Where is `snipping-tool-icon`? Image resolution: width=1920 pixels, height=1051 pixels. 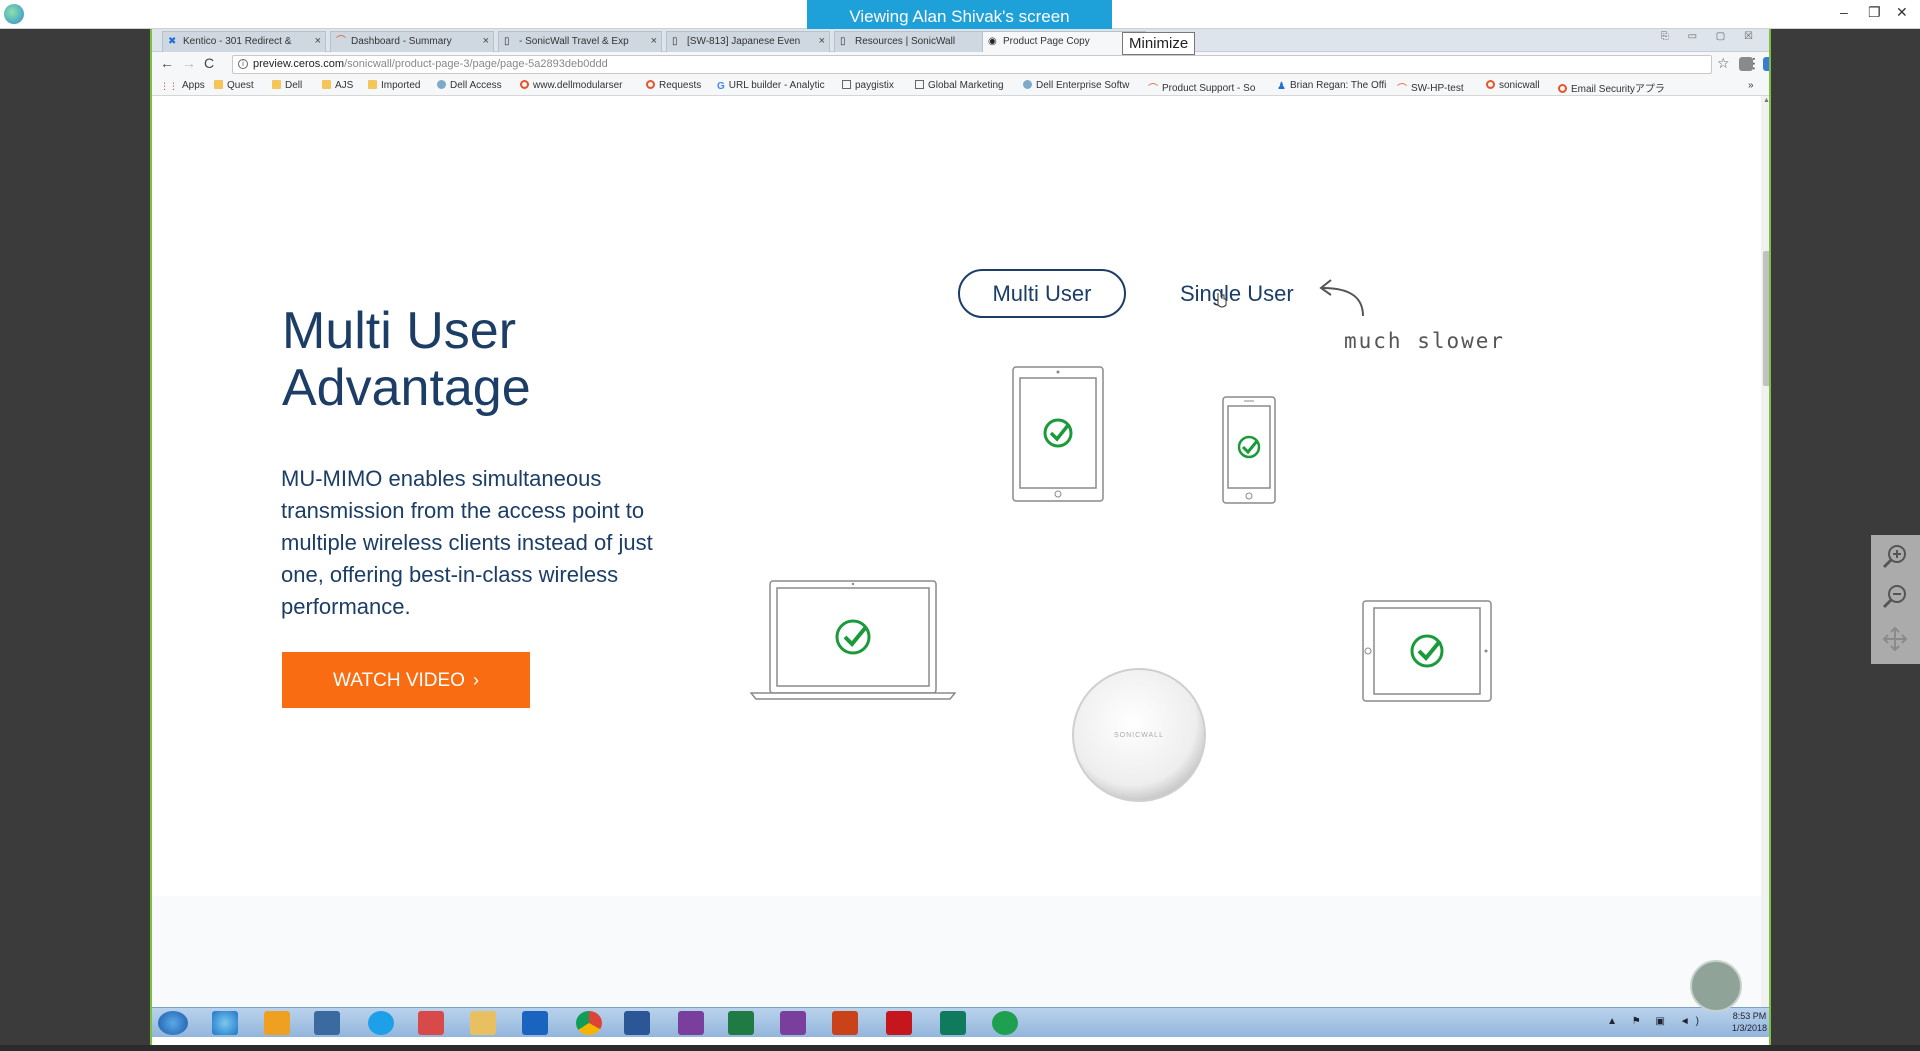 snipping-tool-icon is located at coordinates (431, 1023).